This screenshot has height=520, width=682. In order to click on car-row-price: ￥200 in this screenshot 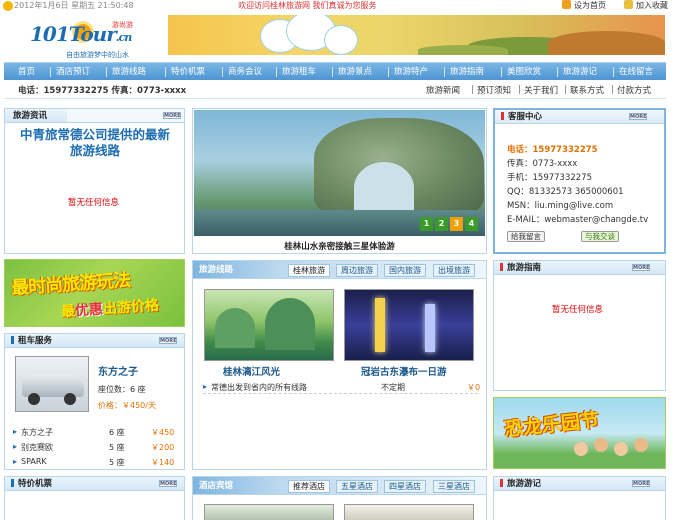, I will do `click(163, 447)`.